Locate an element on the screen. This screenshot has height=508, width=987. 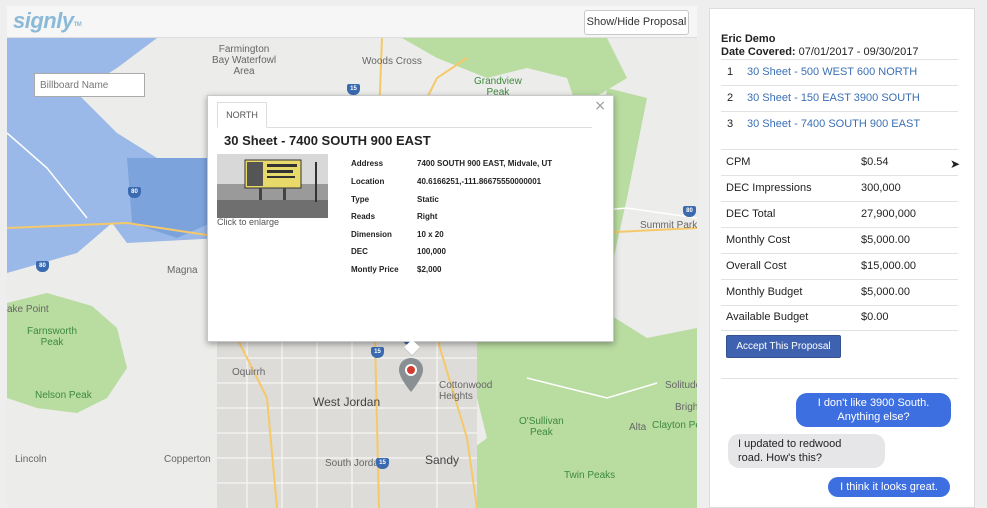
tab-north: NORTH is located at coordinates (242, 115).